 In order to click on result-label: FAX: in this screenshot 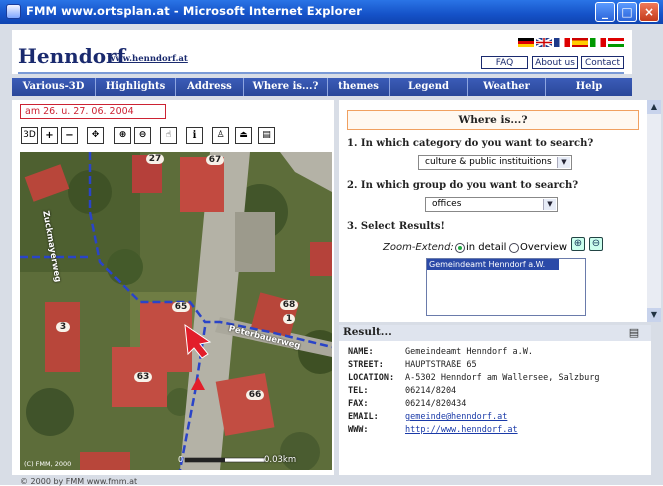, I will do `click(358, 404)`.